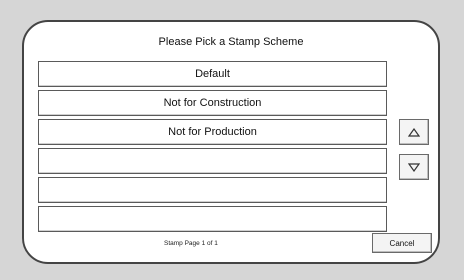 Image resolution: width=464 pixels, height=280 pixels. Describe the element at coordinates (231, 42) in the screenshot. I see `dialog-title: Please Pick a Stamp Scheme` at that location.